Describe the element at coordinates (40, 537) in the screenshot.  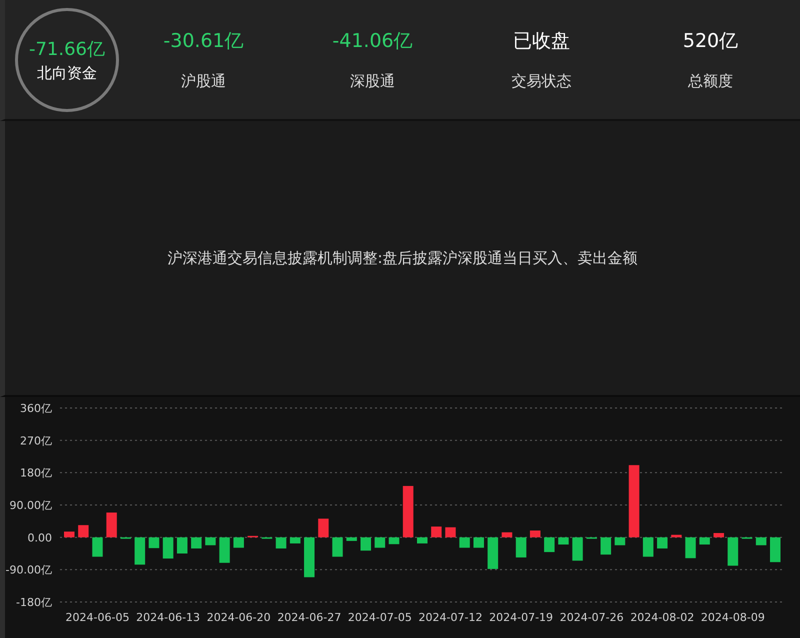
I see `y-axis-label: 0.00` at that location.